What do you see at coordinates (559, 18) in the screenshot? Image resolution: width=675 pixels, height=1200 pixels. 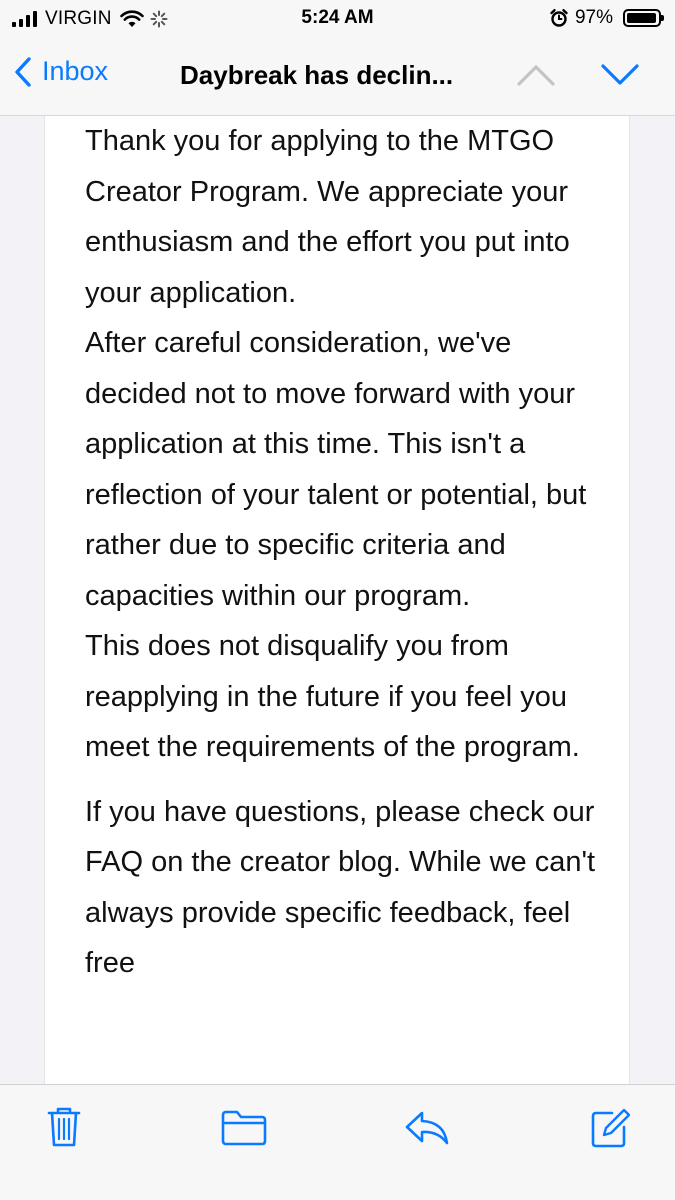 I see `alarm-icon` at bounding box center [559, 18].